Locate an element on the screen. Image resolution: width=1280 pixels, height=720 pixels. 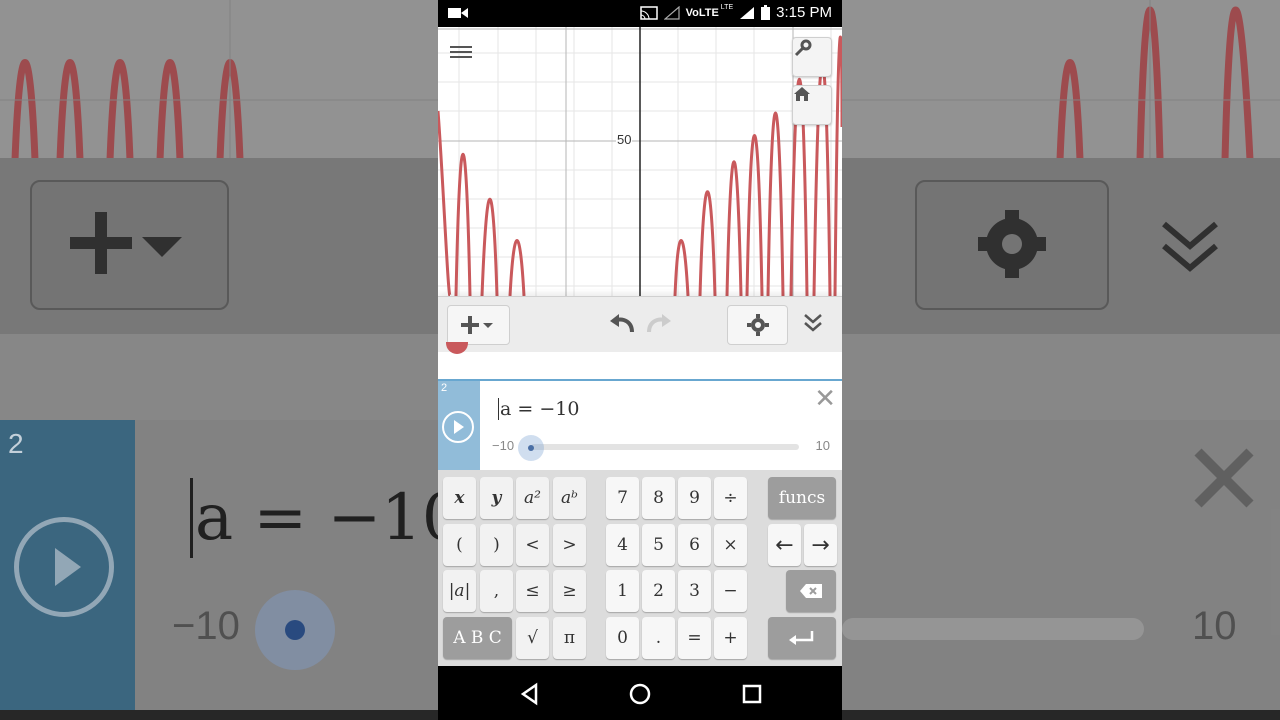
graph-canvas: 50 is located at coordinates (640, 161).